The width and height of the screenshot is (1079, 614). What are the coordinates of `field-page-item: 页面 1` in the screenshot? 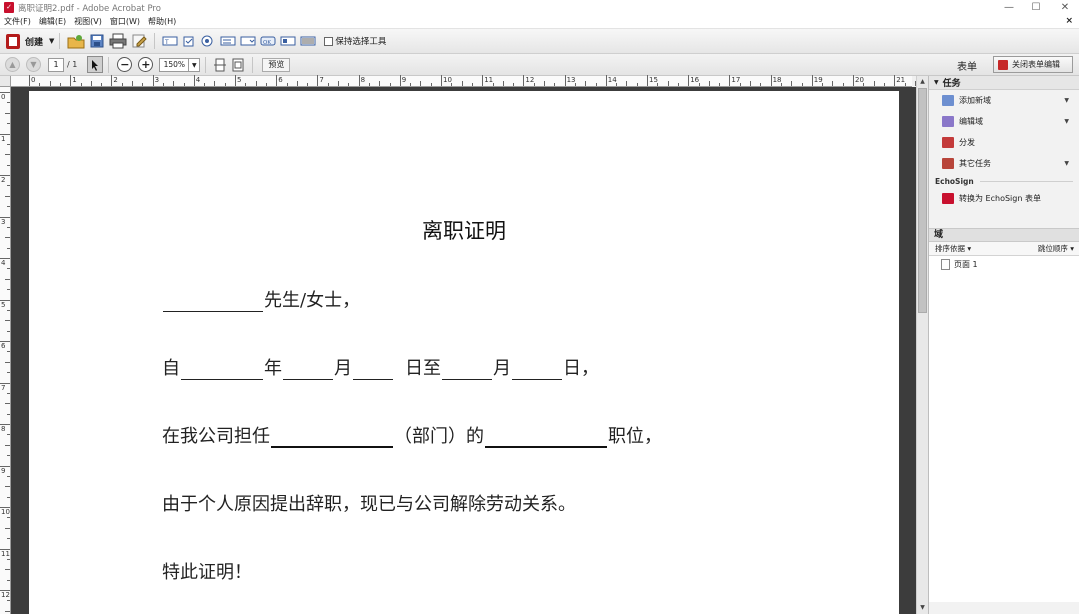 It's located at (1004, 264).